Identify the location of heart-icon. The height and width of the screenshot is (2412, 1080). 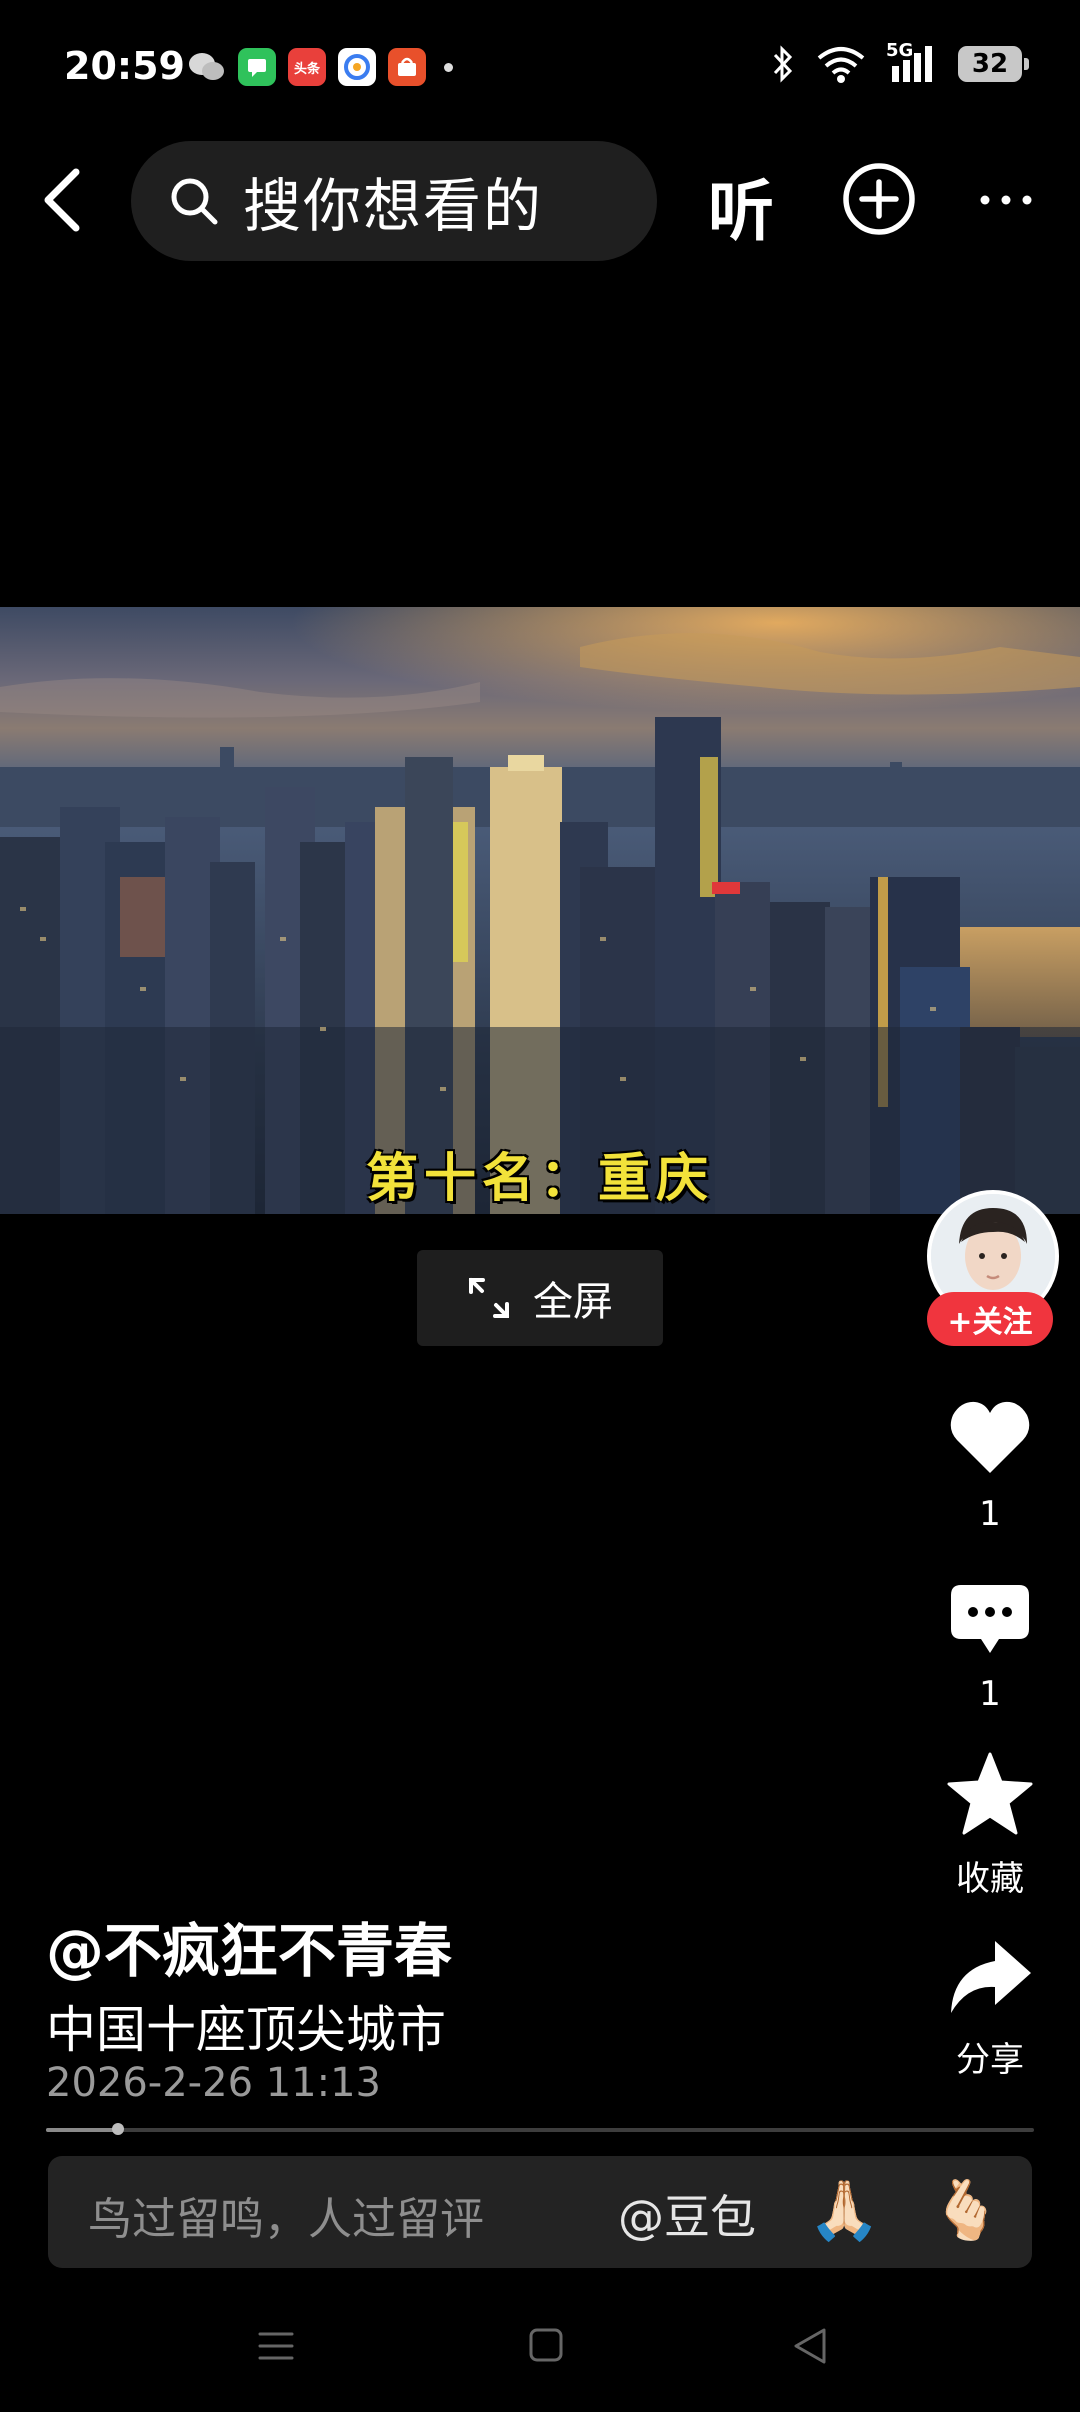
(990, 1437).